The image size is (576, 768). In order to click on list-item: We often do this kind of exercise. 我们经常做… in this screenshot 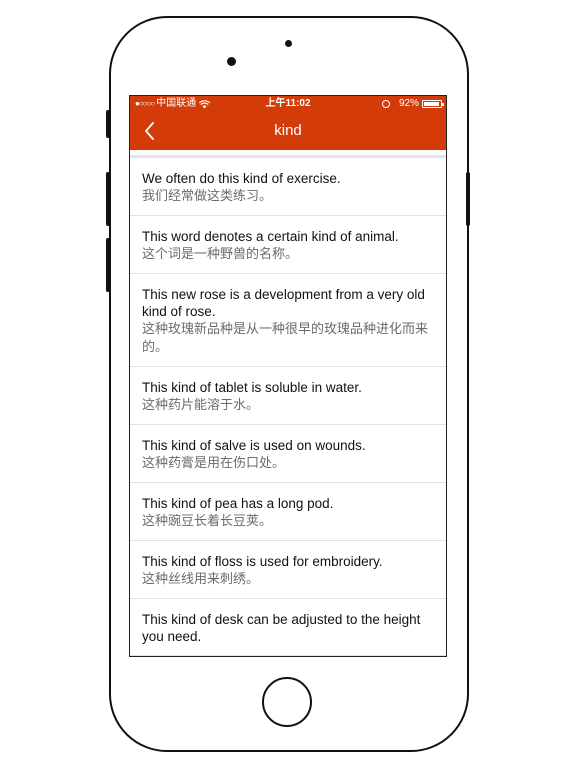, I will do `click(288, 187)`.